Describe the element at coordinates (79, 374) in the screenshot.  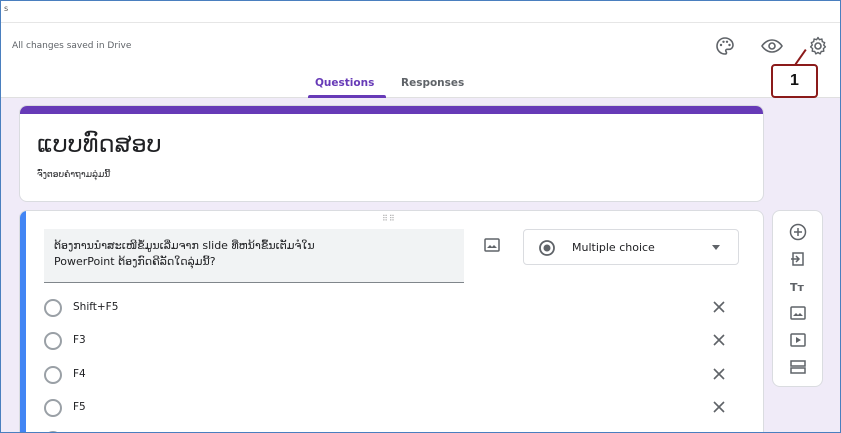
I see `option-label: F4` at that location.